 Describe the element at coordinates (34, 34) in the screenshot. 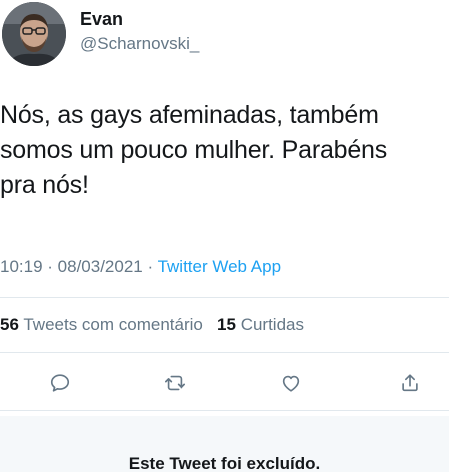

I see `avatar` at that location.